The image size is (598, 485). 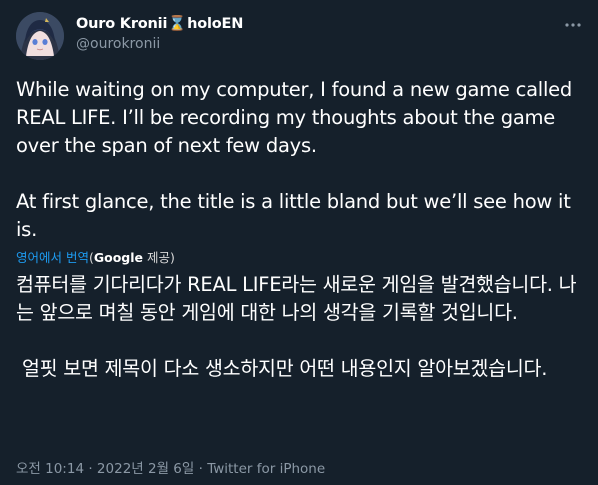 I want to click on translation-attribution: 영어에서 번역(Google 제공), so click(x=95, y=256).